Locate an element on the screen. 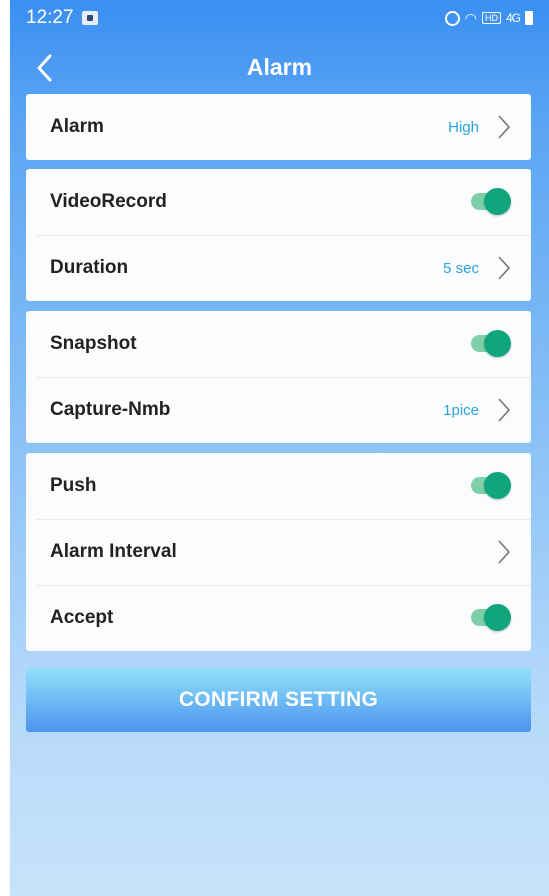 The width and height of the screenshot is (549, 896). accept-toggle is located at coordinates (491, 618).